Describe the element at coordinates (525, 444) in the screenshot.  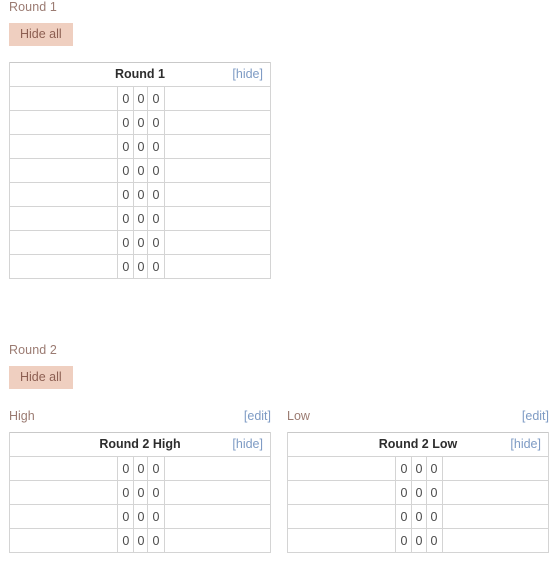
I see `round-2-low-hide-link: [hide]` at that location.